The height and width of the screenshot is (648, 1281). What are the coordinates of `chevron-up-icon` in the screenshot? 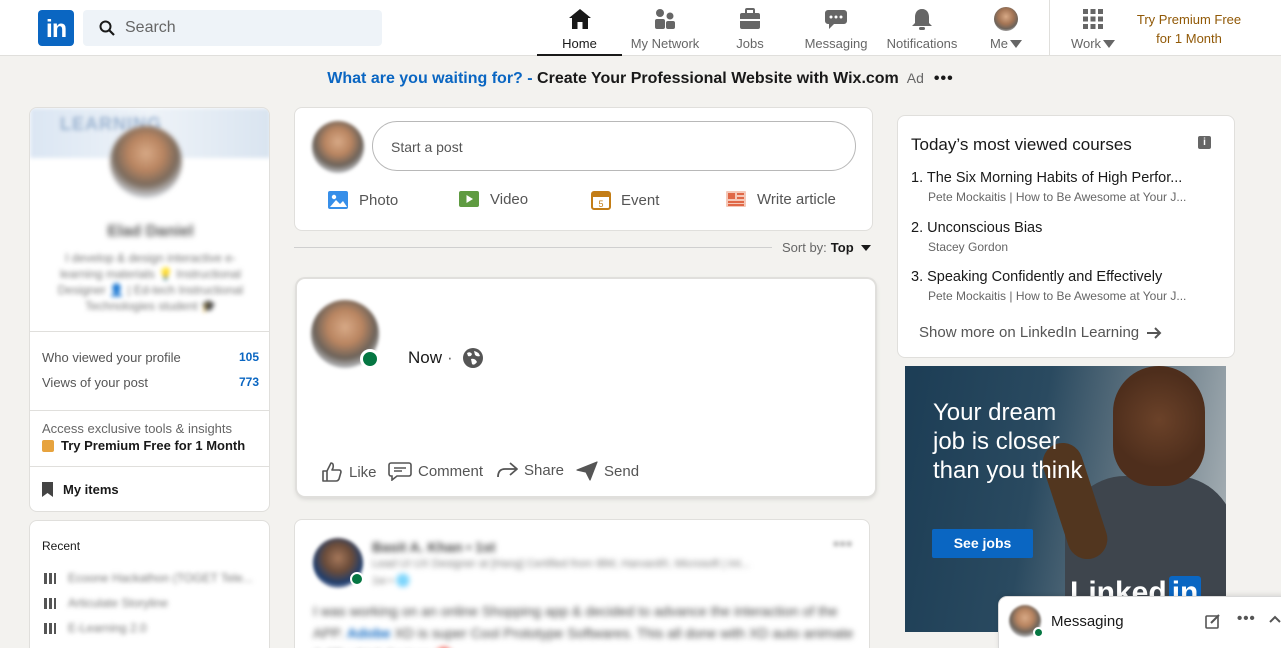 It's located at (1275, 619).